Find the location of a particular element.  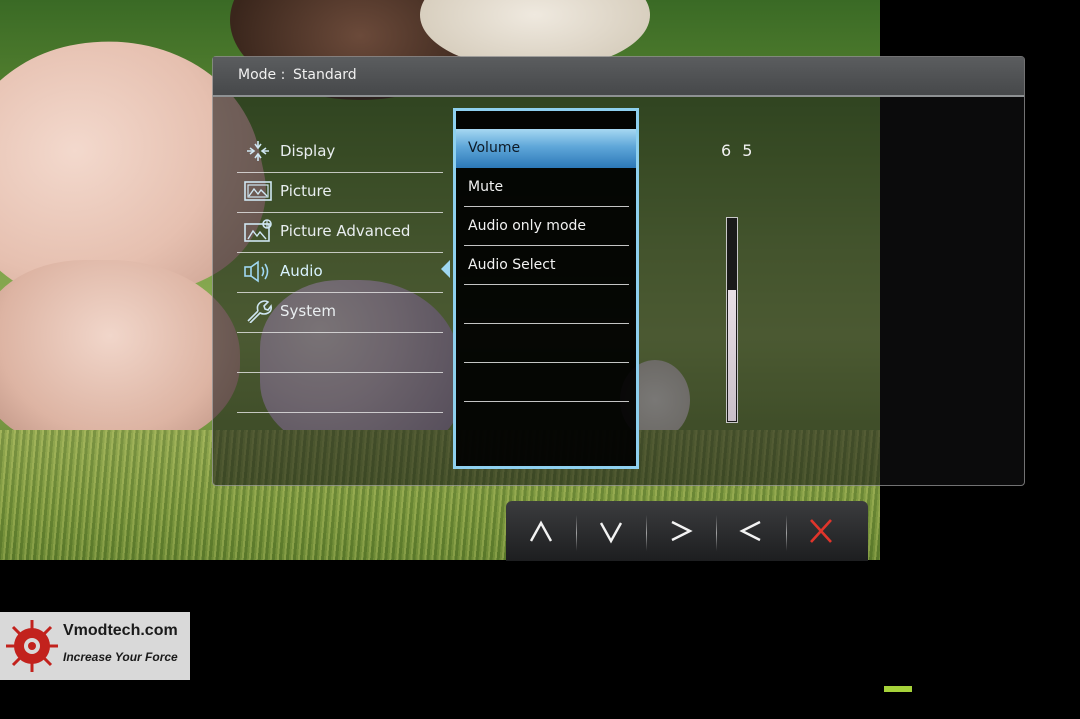

audio-submenu: Volume Mute Audio only mode Audio Select is located at coordinates (546, 288).